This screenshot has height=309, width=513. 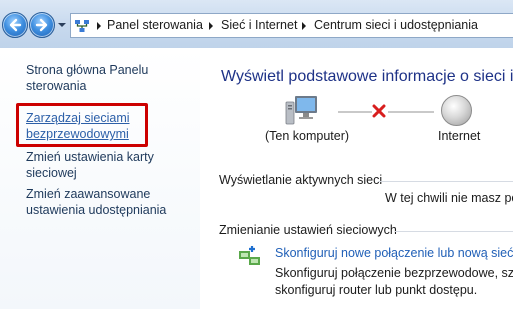 What do you see at coordinates (56, 86) in the screenshot?
I see `sidebar-item-label: sterowania` at bounding box center [56, 86].